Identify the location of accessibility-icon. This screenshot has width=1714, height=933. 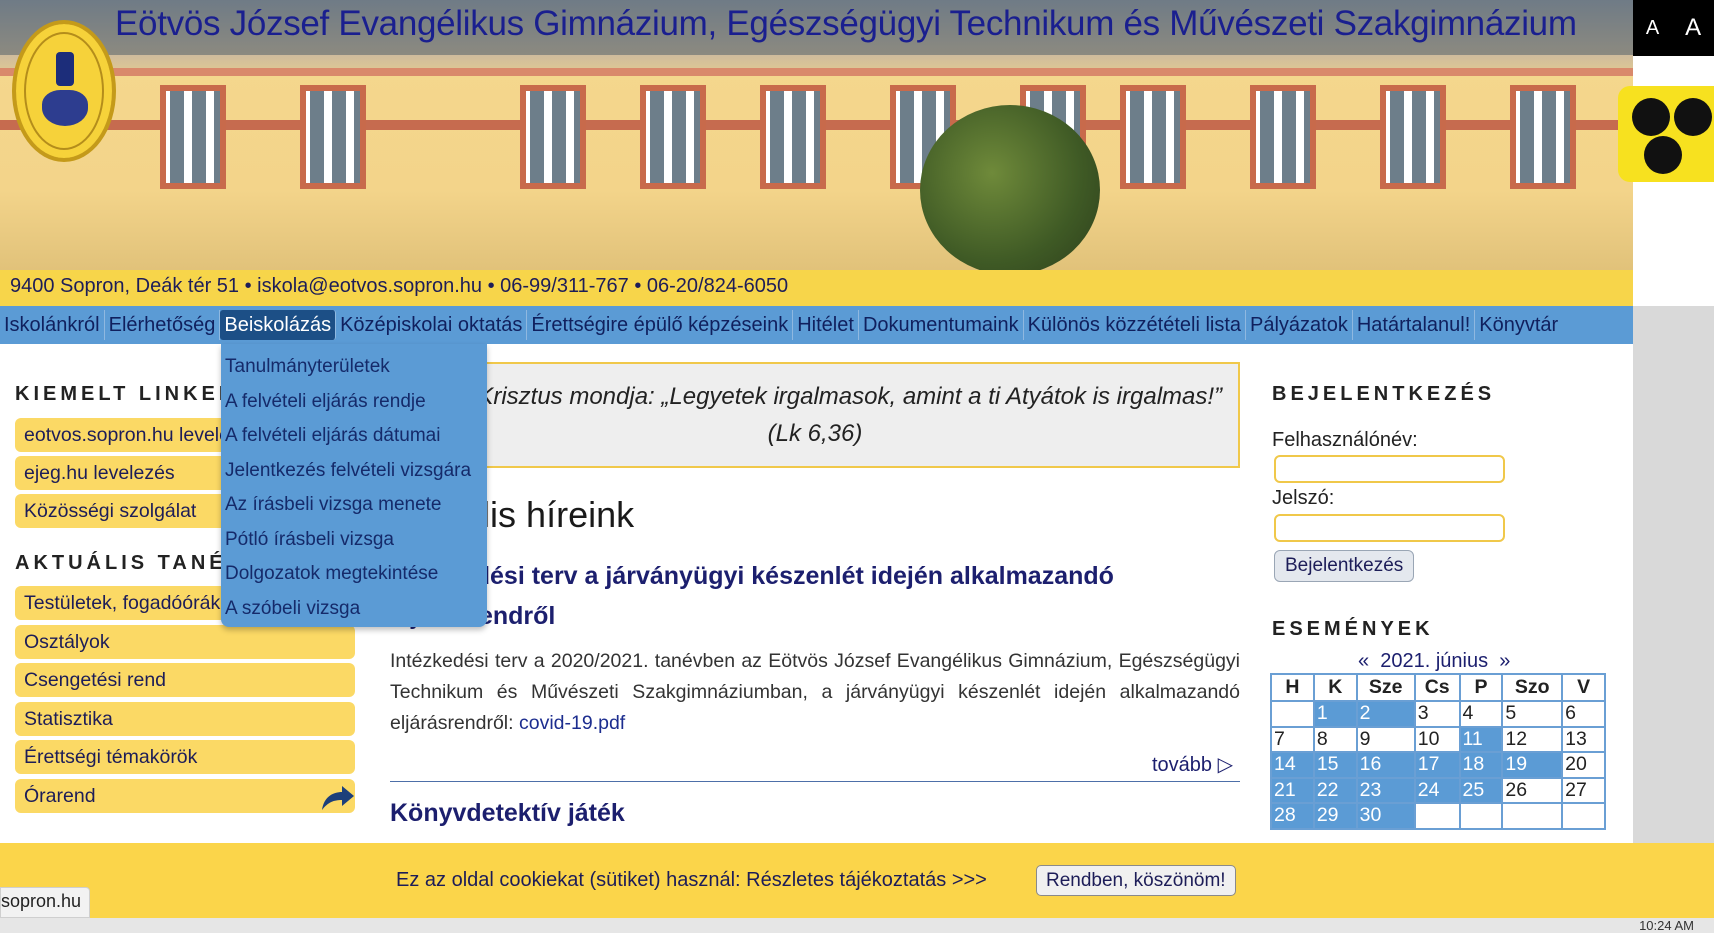
(1666, 134).